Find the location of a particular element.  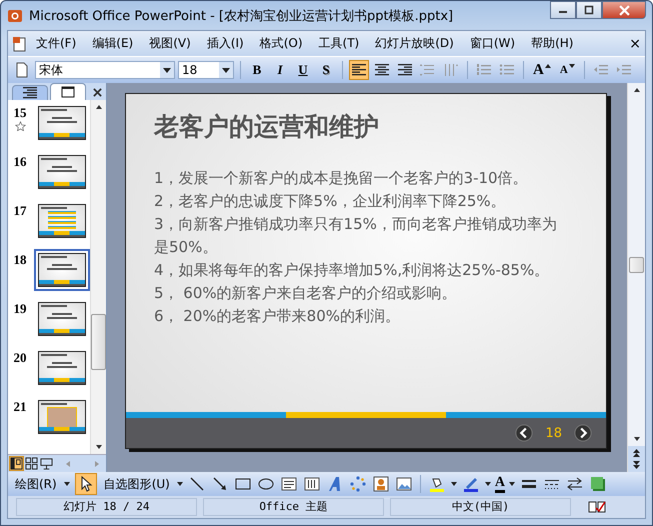

clip-art-icon is located at coordinates (380, 484).